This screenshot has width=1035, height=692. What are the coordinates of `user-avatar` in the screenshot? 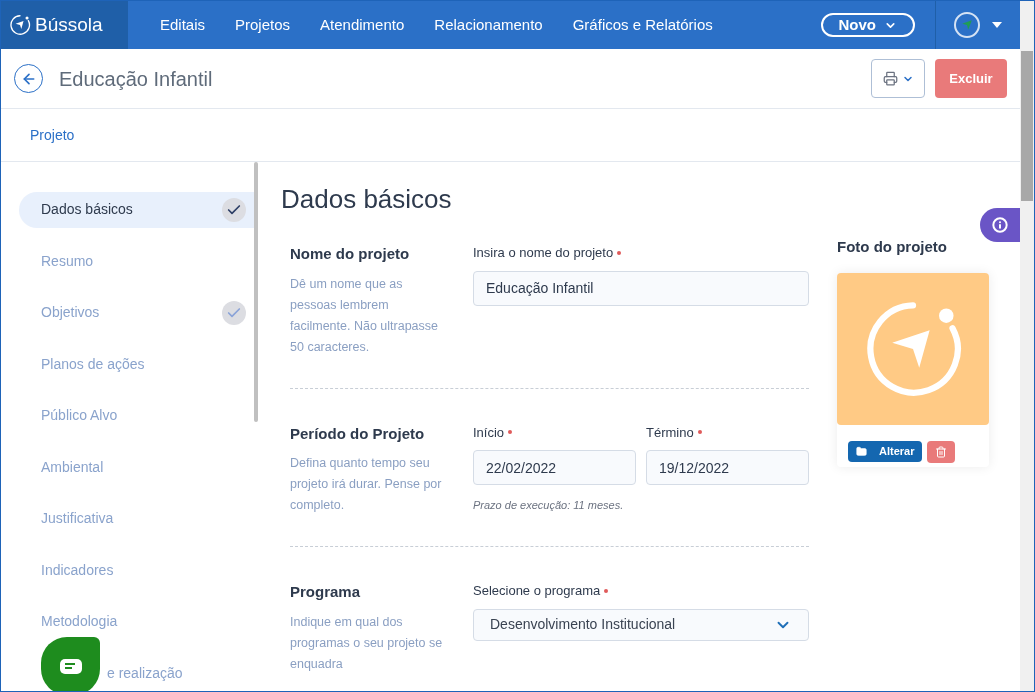 It's located at (967, 25).